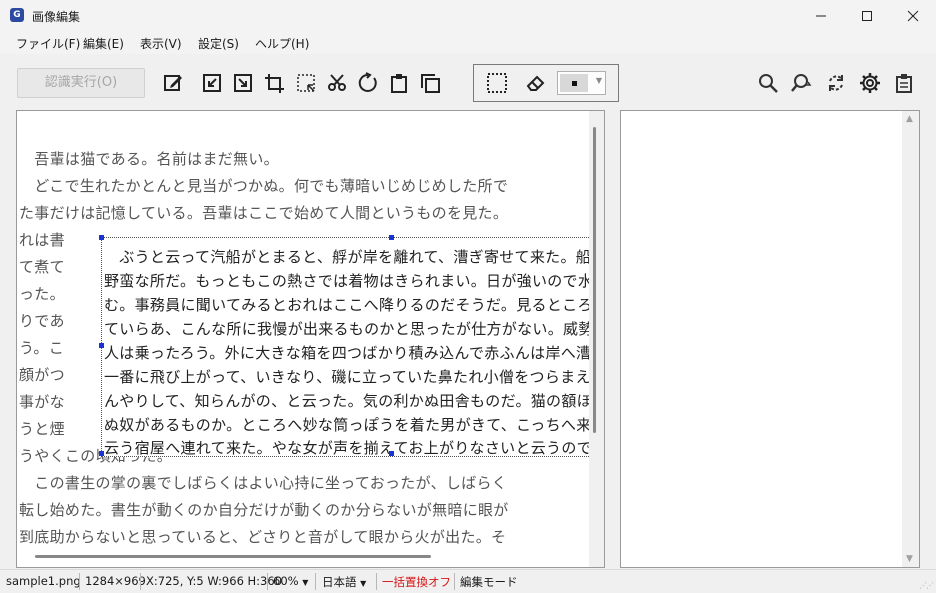 The width and height of the screenshot is (936, 593). I want to click on overlay-line: 一番に飛び上がって、いきなり、磯に立っていた鼻たれ小僧をつらまえ, so click(346, 377).